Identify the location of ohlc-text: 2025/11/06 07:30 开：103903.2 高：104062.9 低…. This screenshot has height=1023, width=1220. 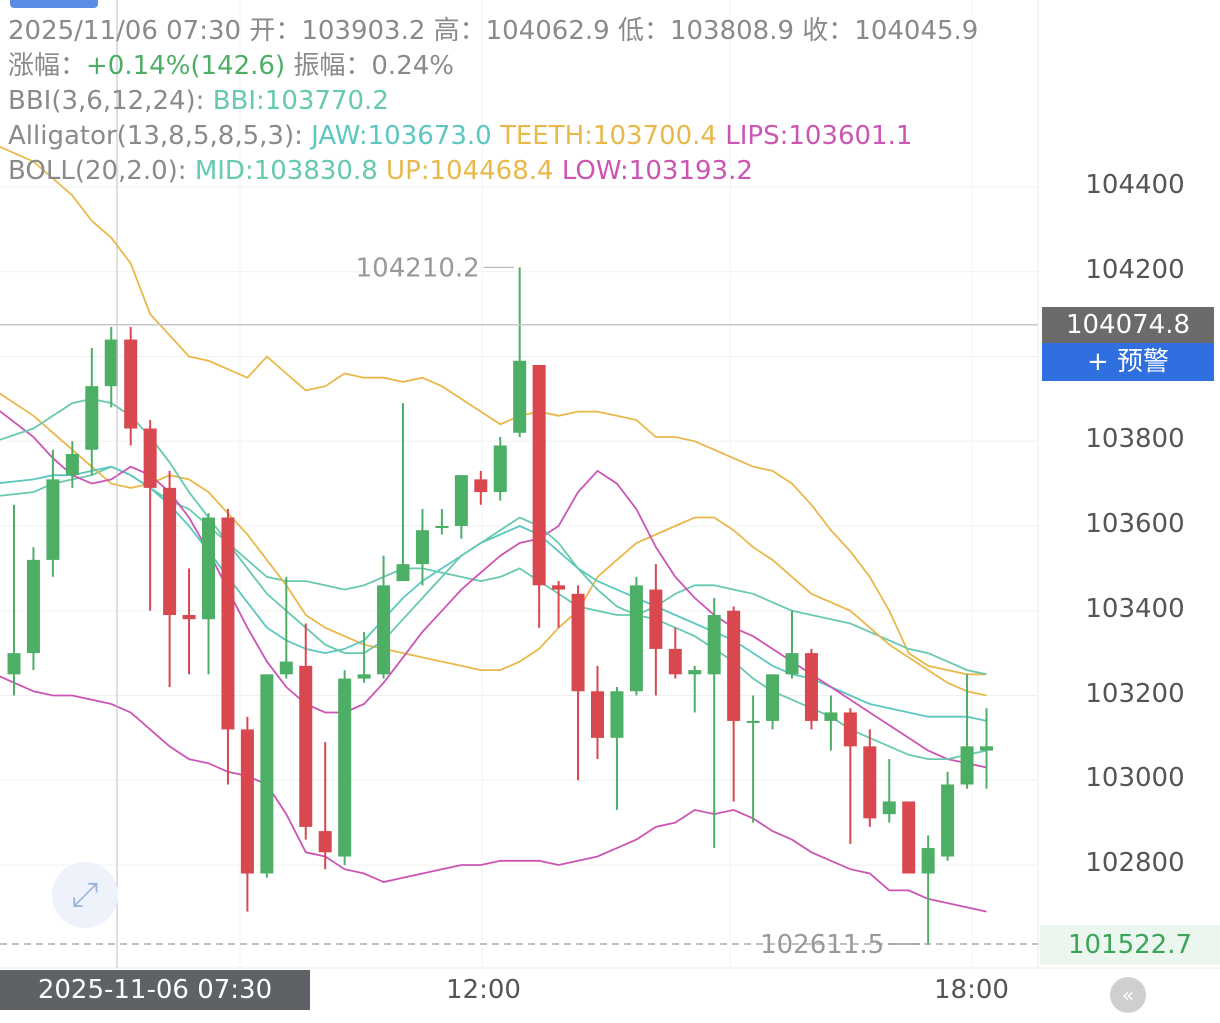
(493, 31).